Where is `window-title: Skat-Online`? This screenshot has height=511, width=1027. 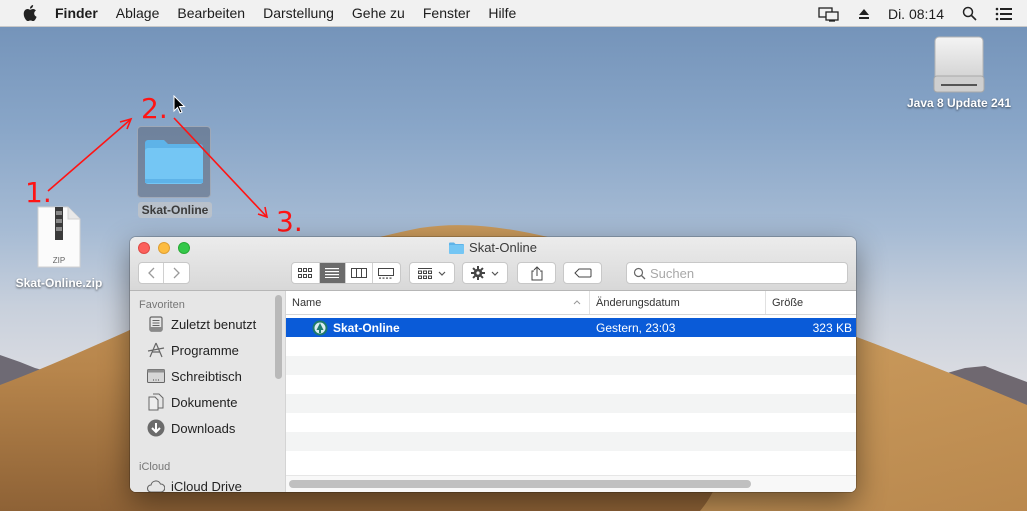 window-title: Skat-Online is located at coordinates (493, 247).